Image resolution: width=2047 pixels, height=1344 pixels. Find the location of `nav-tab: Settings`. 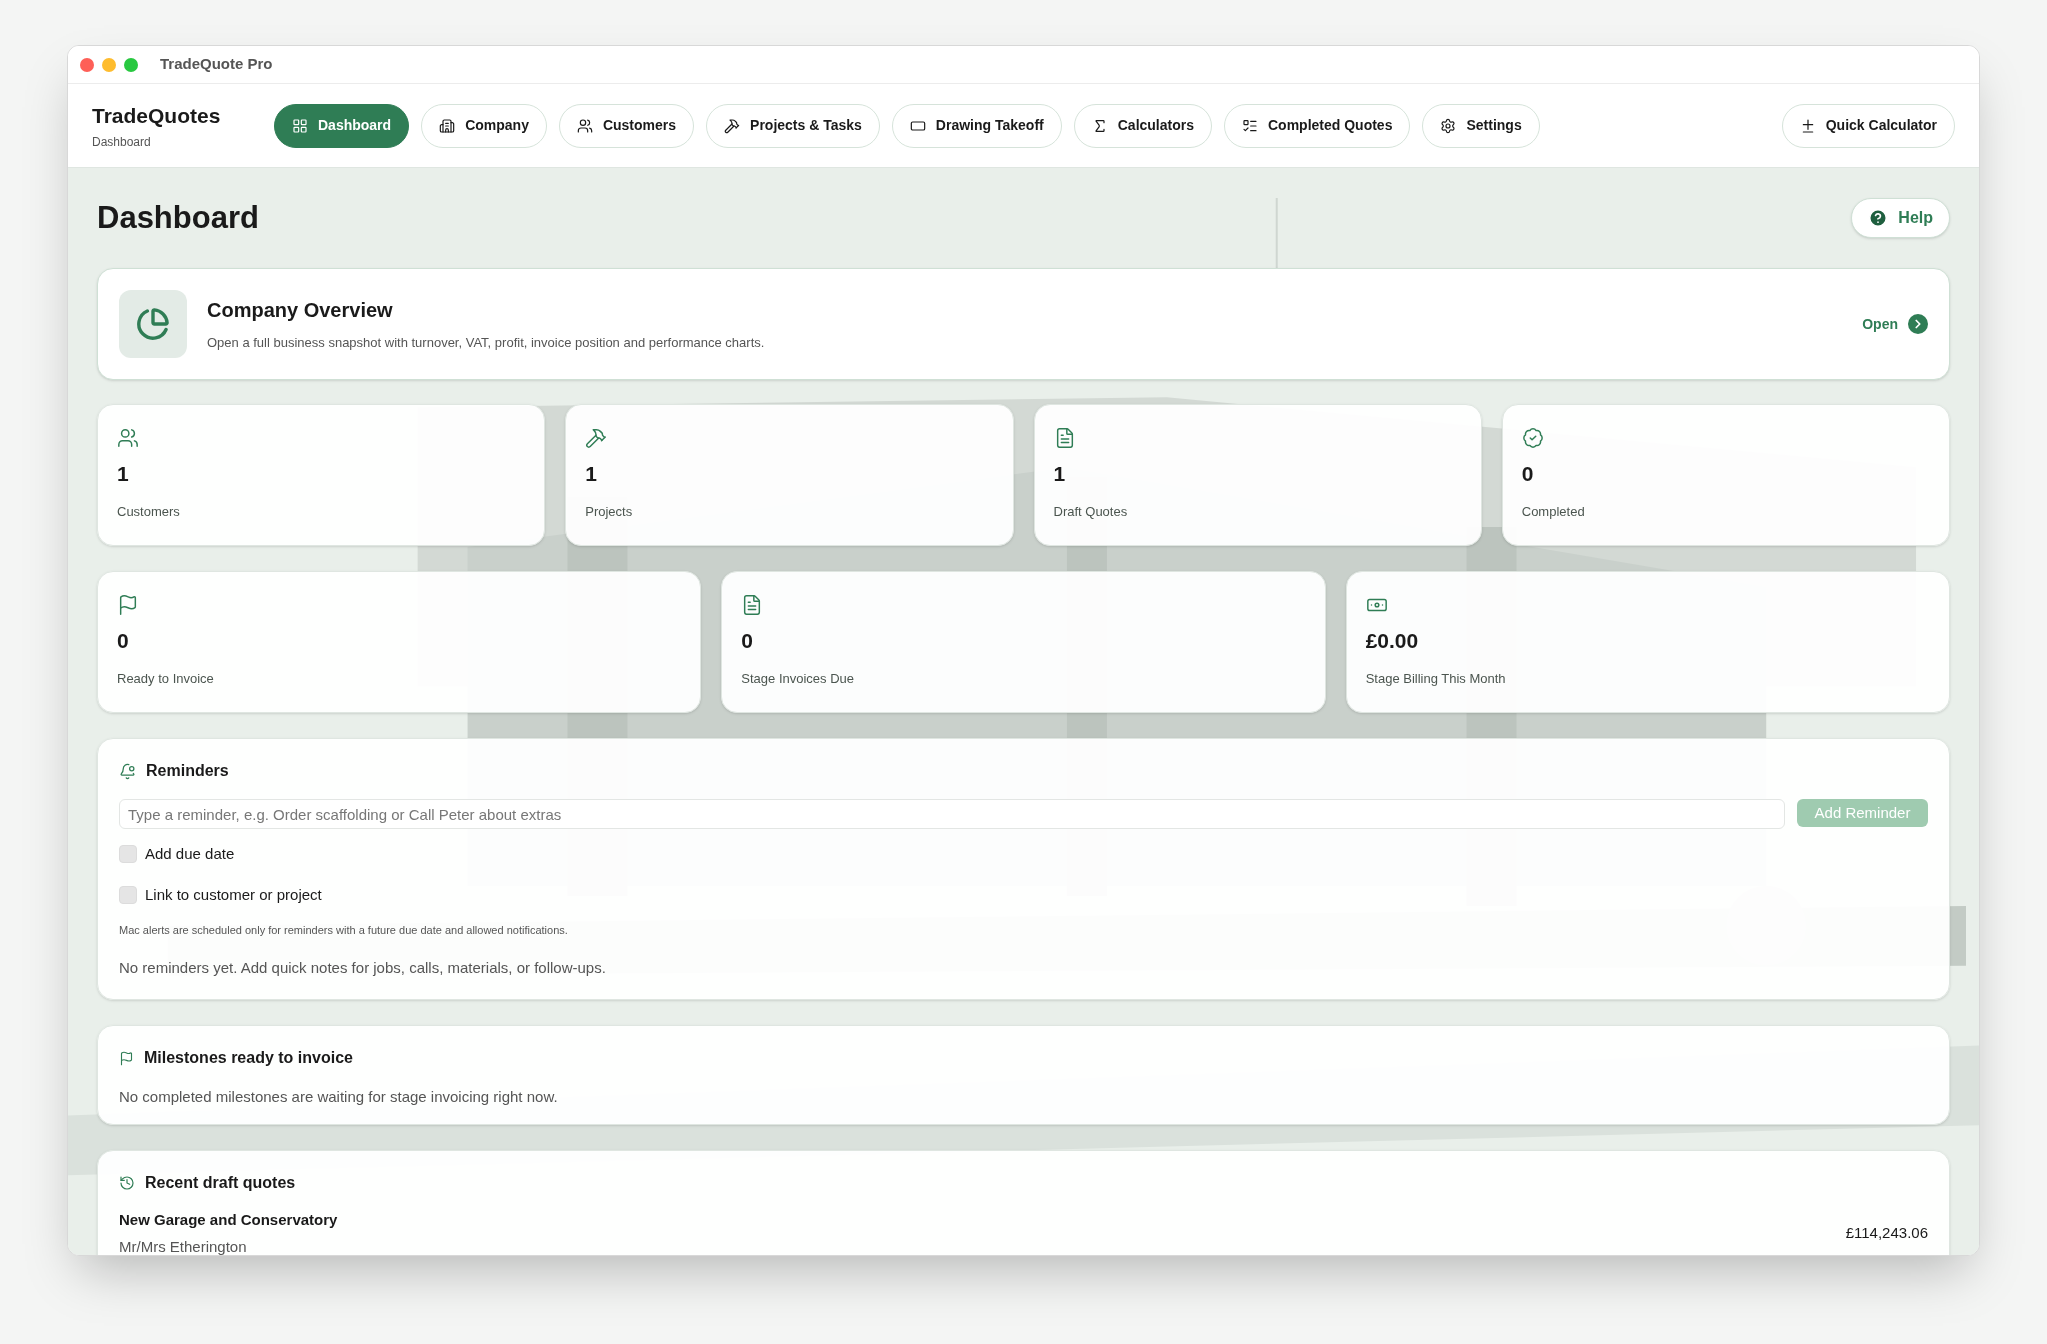

nav-tab: Settings is located at coordinates (1481, 125).